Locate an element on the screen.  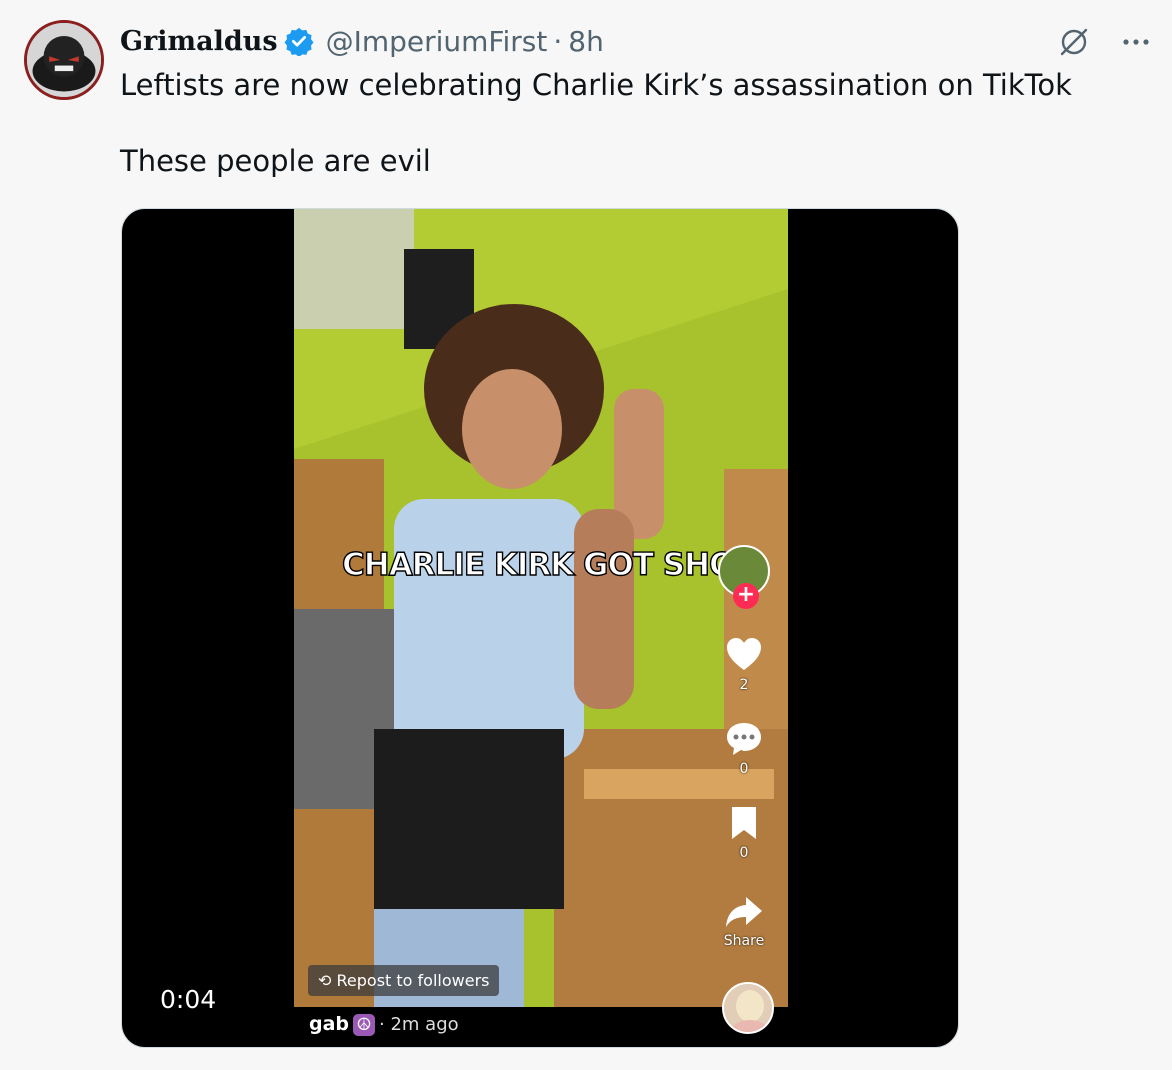
follow-plus-icon: + is located at coordinates (746, 596).